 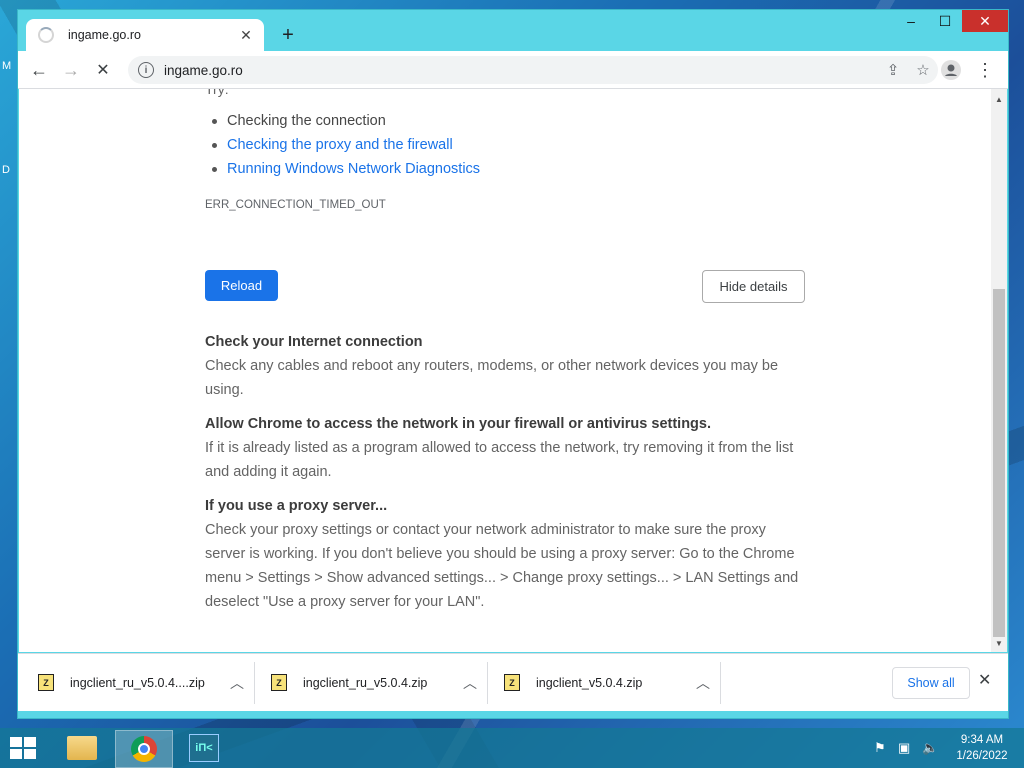 I want to click on browser-tab: ingame.go.ro ✕, so click(x=145, y=35).